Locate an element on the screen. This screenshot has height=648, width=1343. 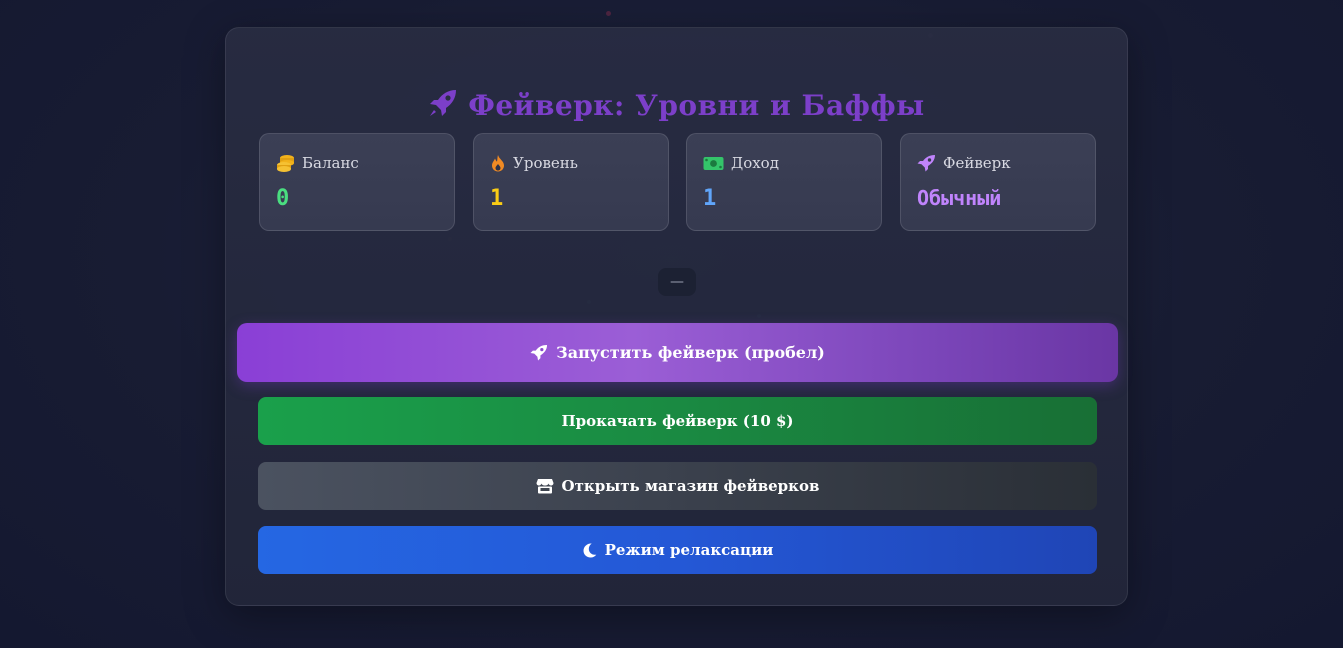
open-shop-button: Открыть магазин фейверков is located at coordinates (677, 486).